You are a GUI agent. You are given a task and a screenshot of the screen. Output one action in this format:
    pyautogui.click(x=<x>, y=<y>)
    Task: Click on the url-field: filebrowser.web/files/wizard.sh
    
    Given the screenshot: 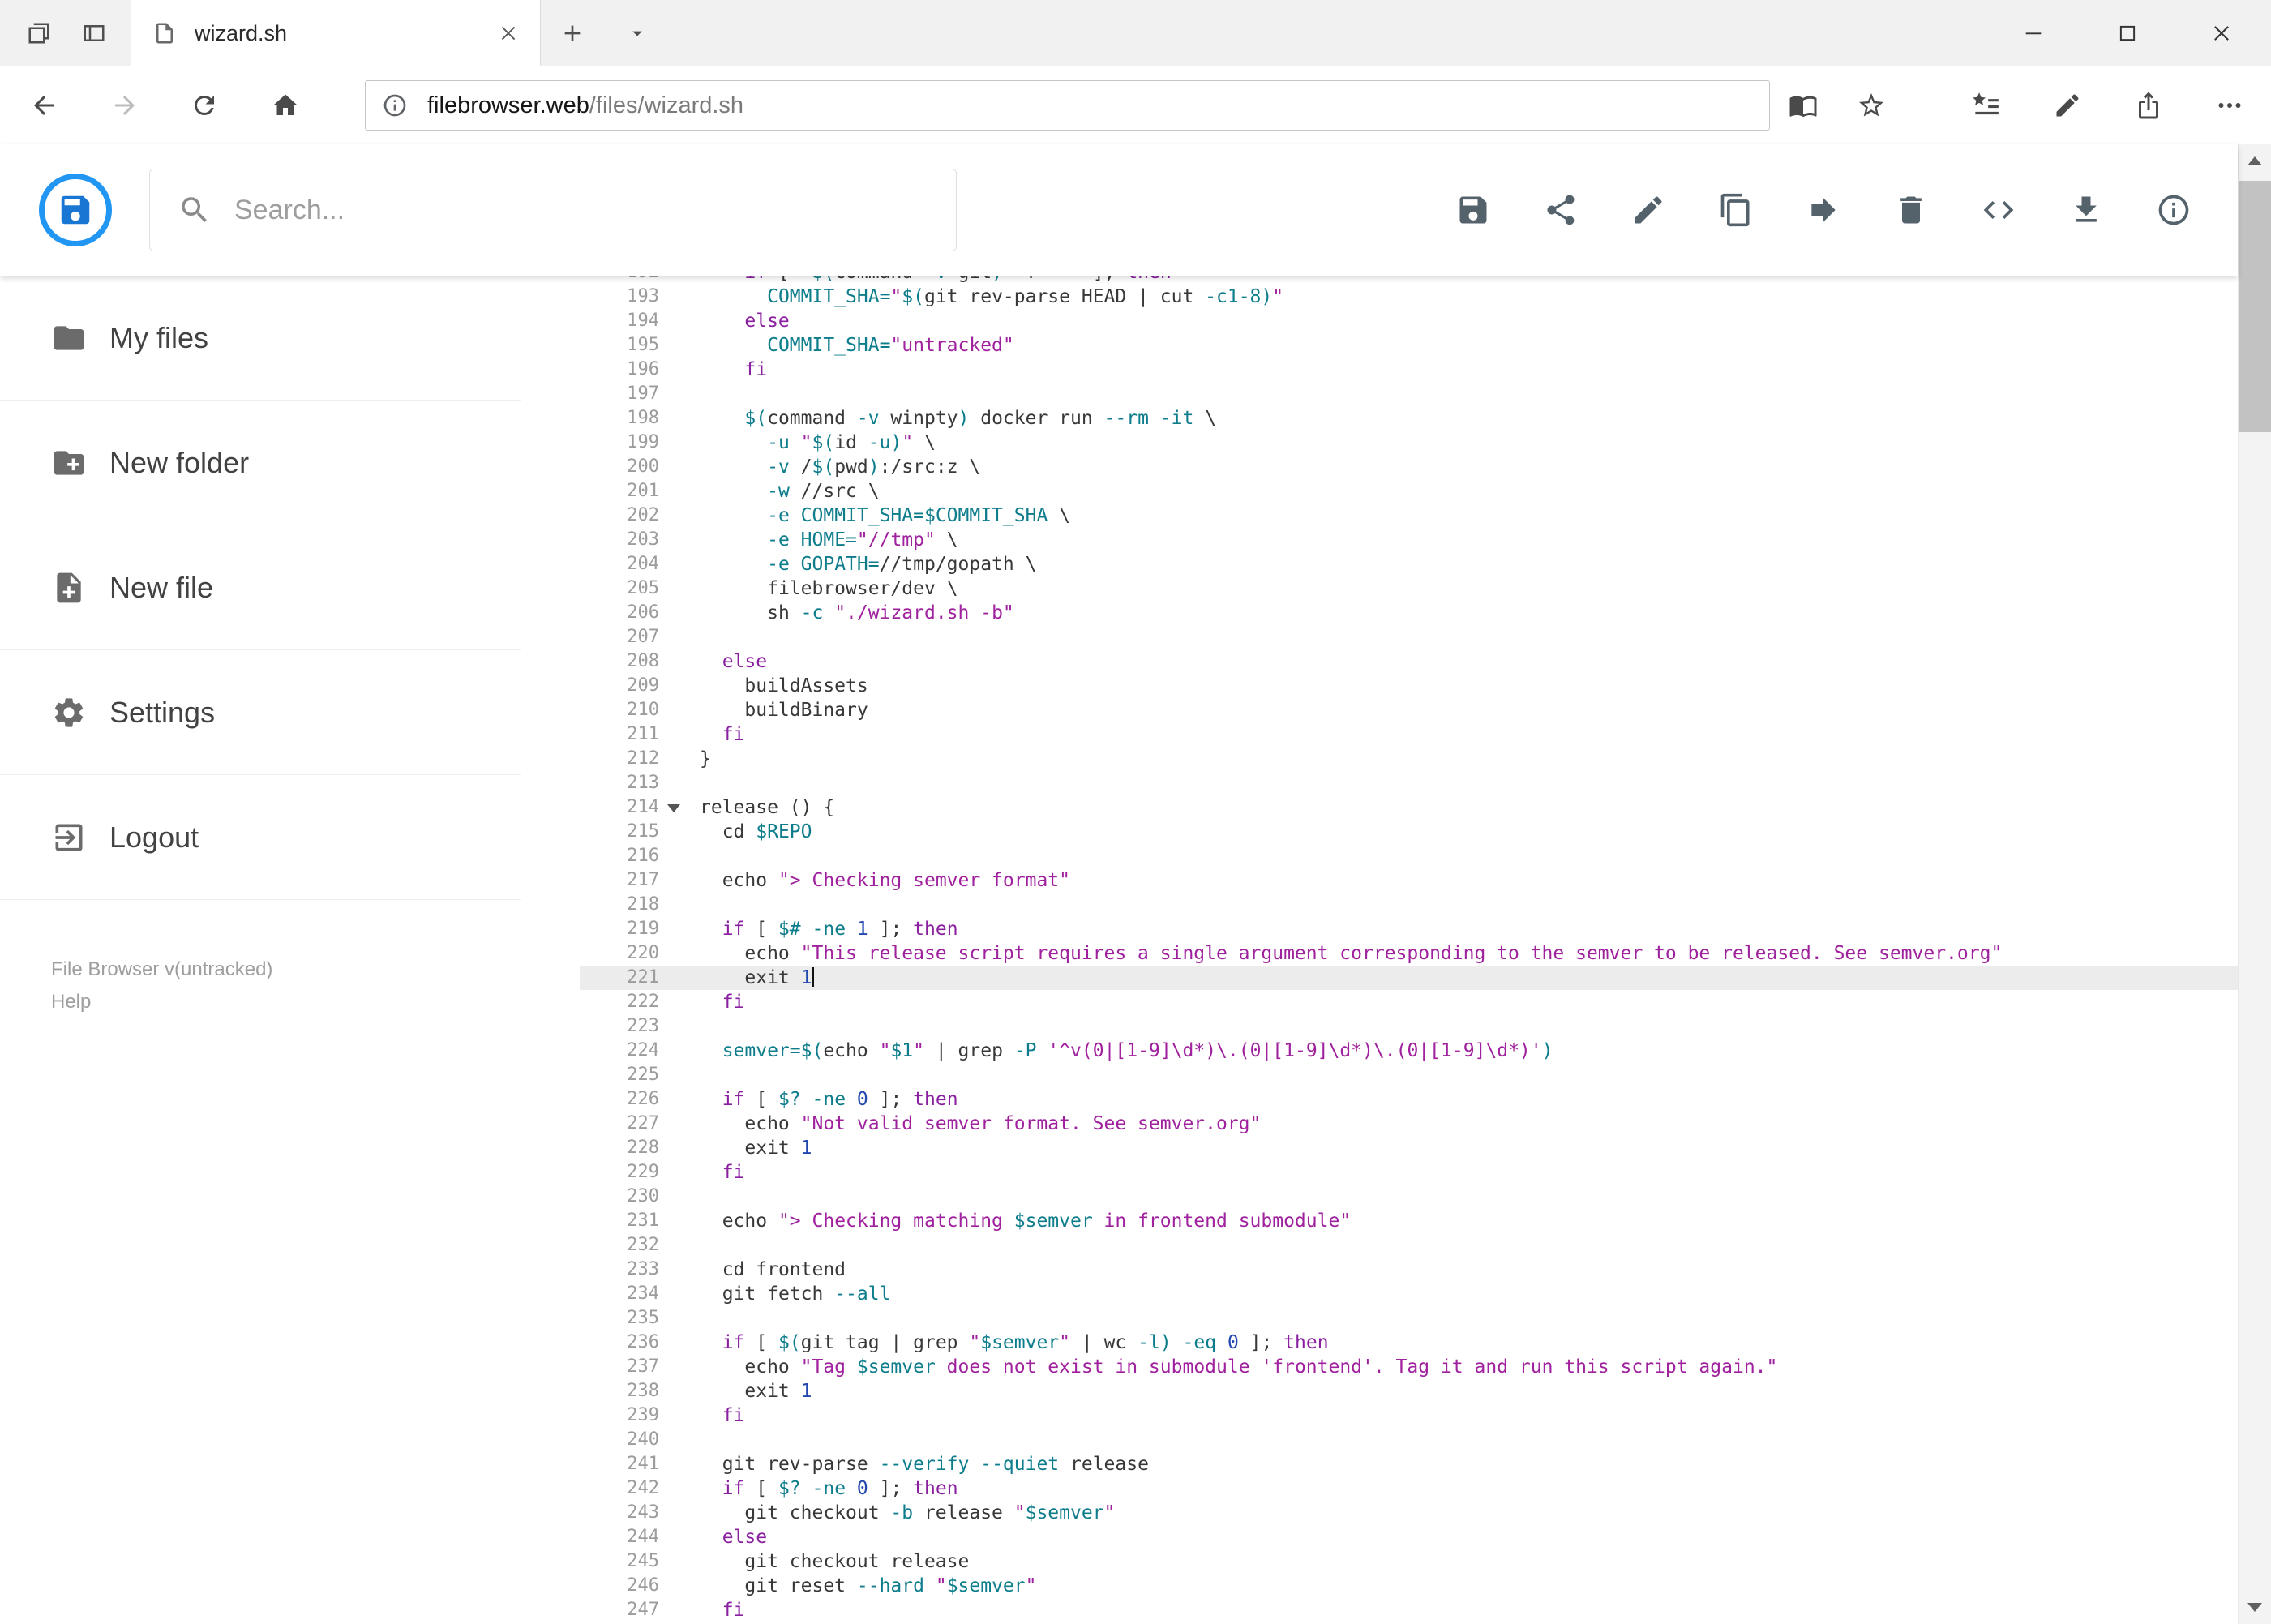 What is the action you would take?
    pyautogui.click(x=1067, y=106)
    